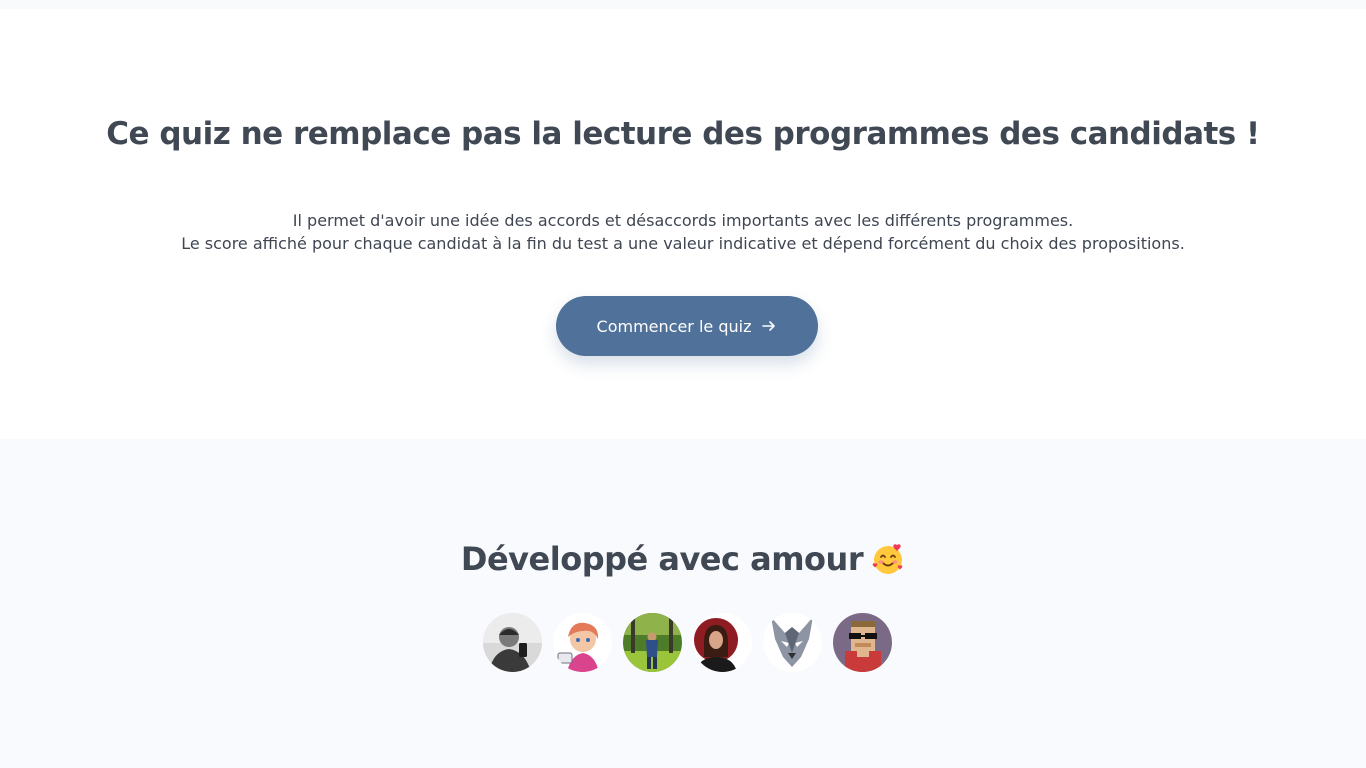 This screenshot has width=1366, height=768. Describe the element at coordinates (687, 642) in the screenshot. I see `contributors-list` at that location.